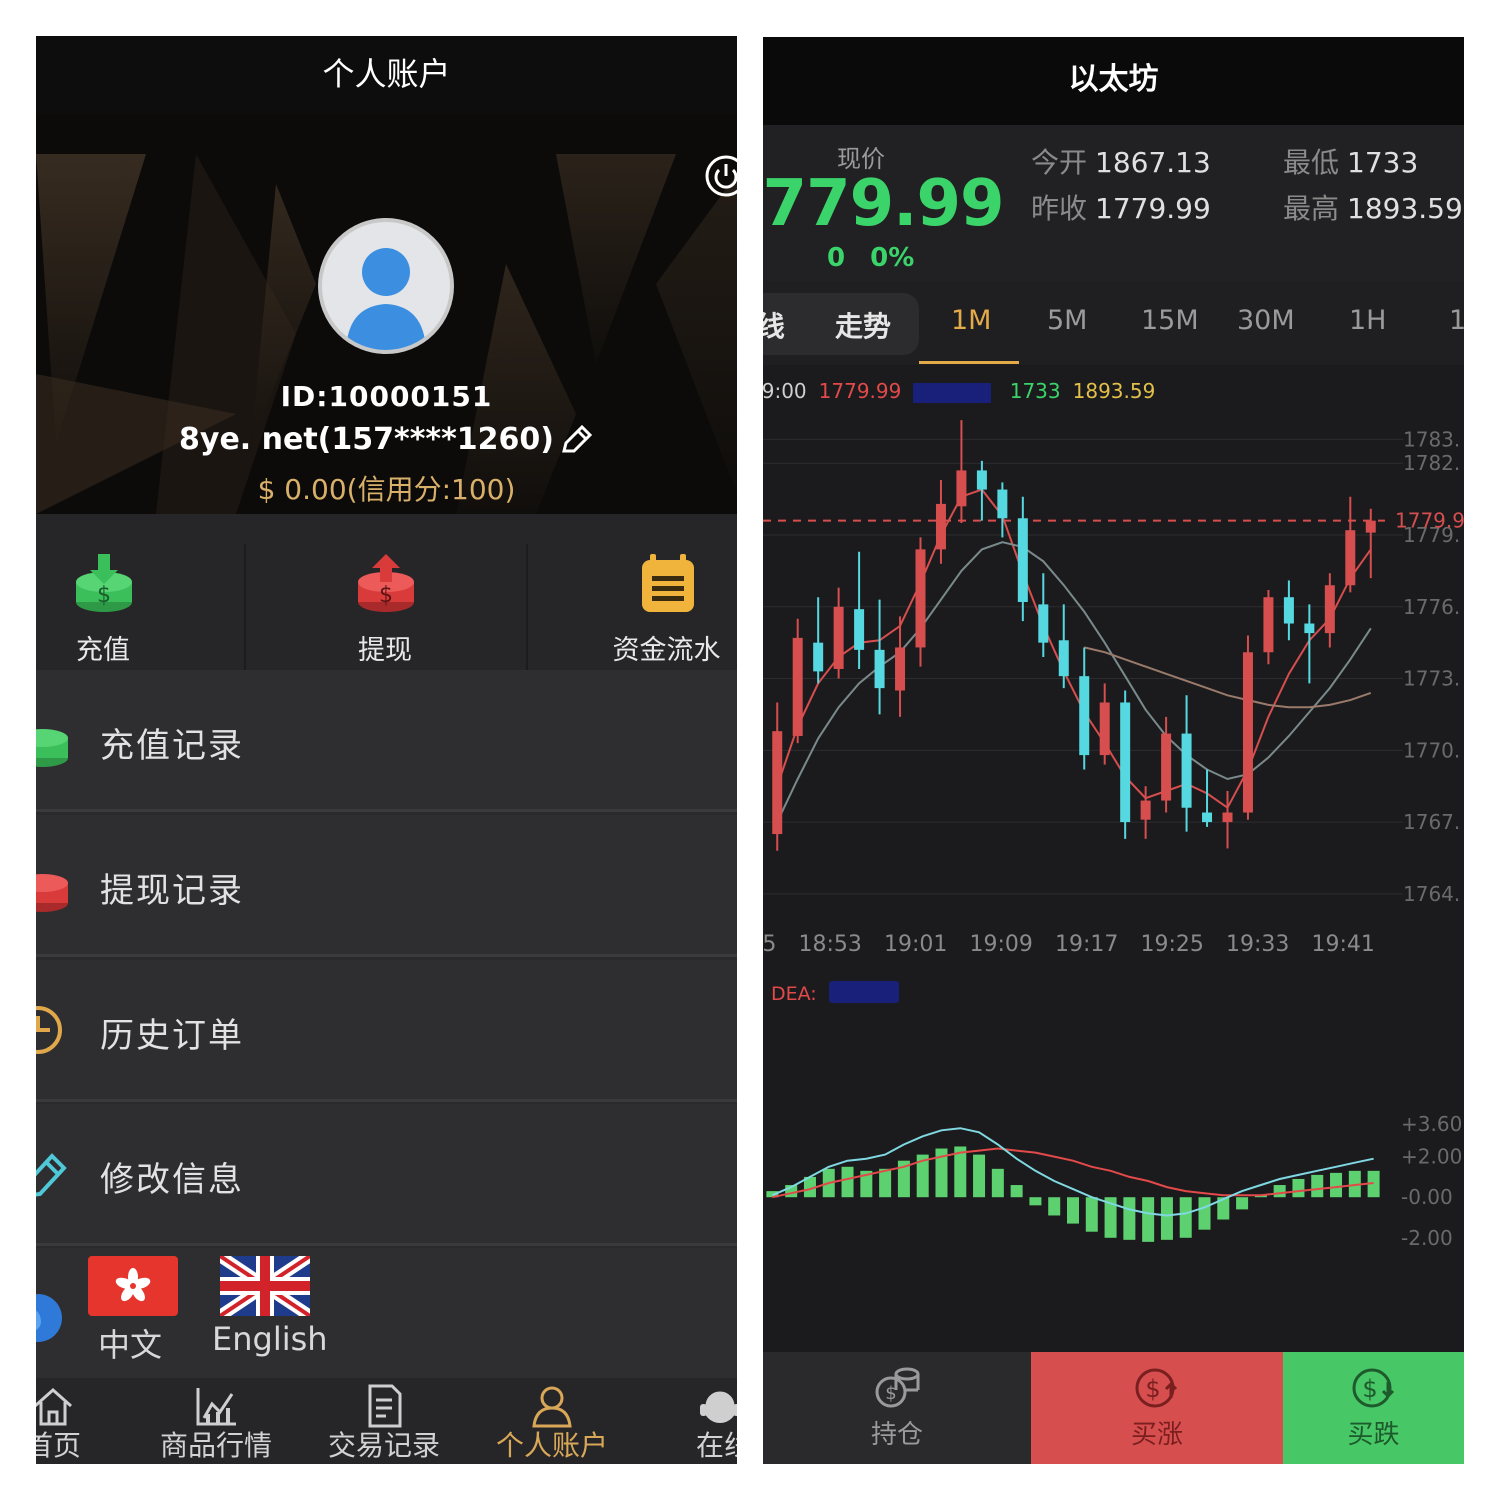  What do you see at coordinates (863, 325) in the screenshot?
I see `tab-trend: 走势` at bounding box center [863, 325].